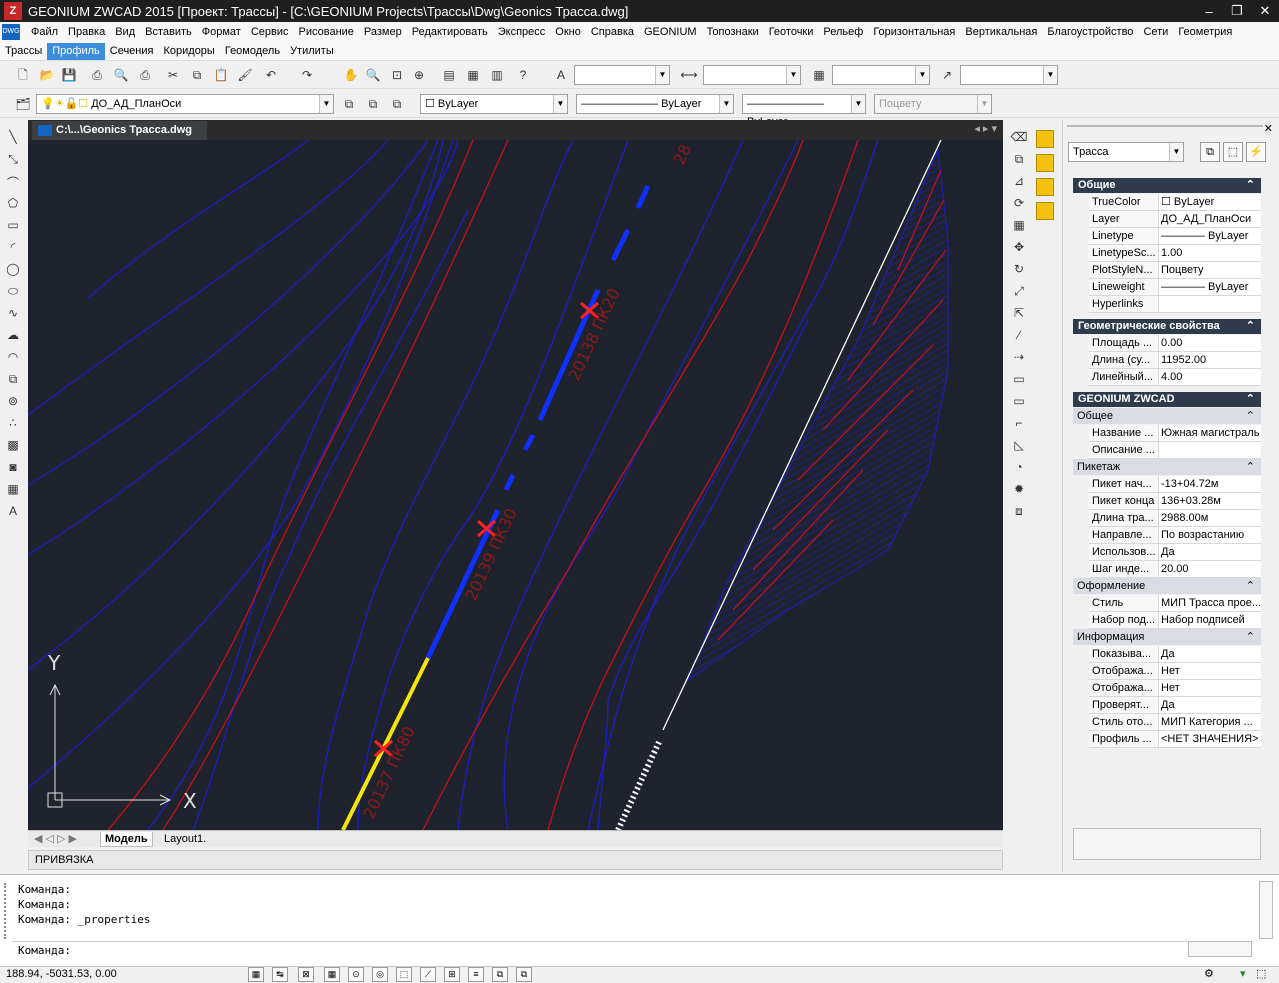 The image size is (1279, 983). What do you see at coordinates (13, 205) in the screenshot?
I see `polygon-icon: ⬠` at bounding box center [13, 205].